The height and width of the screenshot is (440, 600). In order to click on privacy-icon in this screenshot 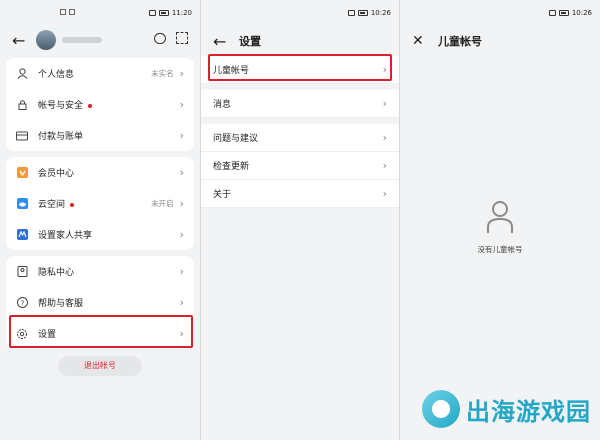, I will do `click(22, 272)`.